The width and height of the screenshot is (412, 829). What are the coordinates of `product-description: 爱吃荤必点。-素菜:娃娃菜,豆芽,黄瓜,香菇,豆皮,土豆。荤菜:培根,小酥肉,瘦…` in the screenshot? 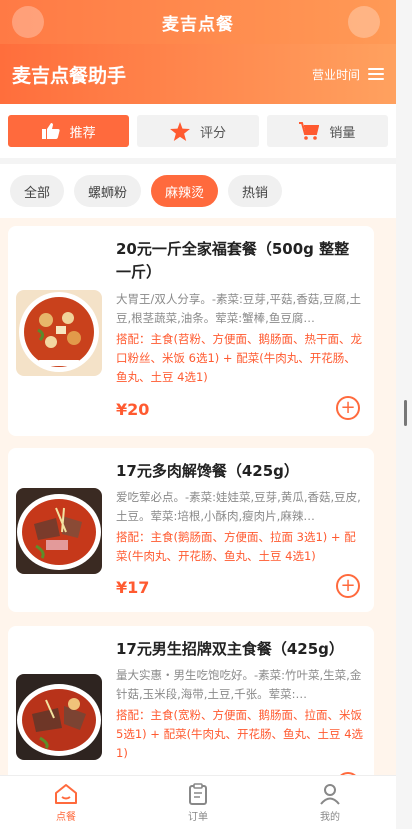 It's located at (238, 506).